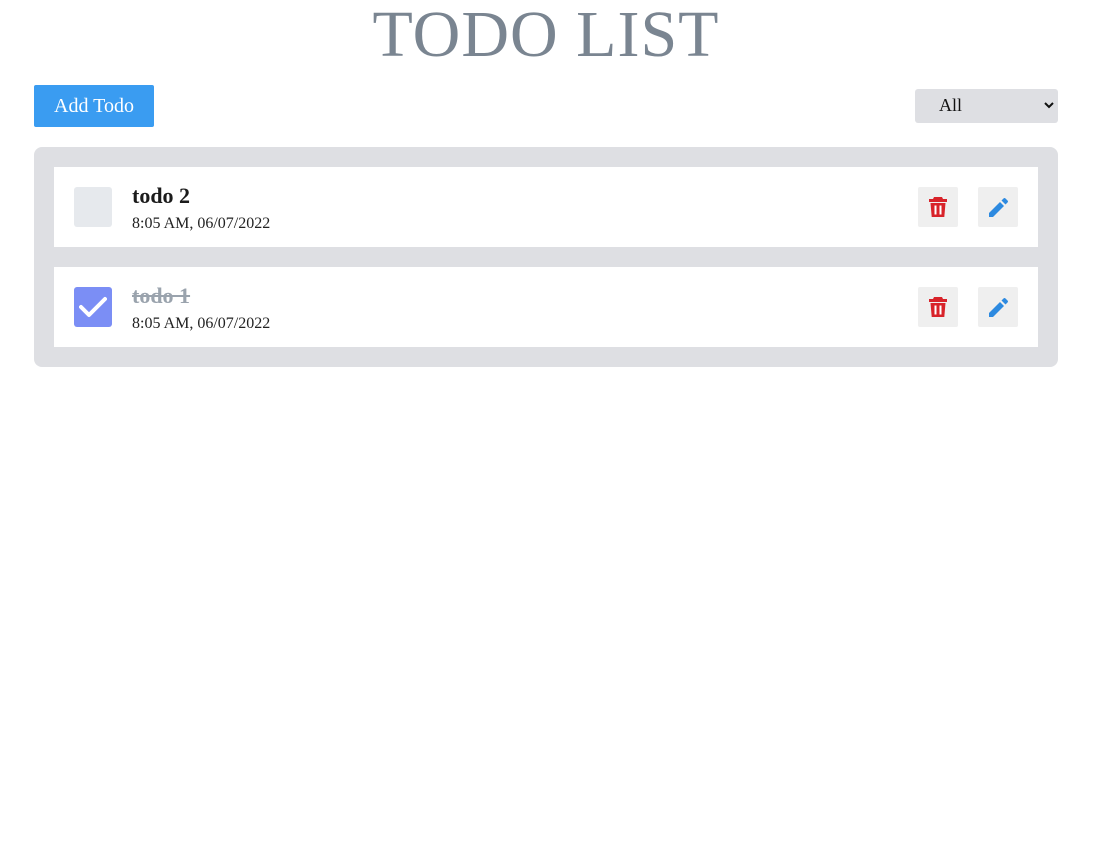  I want to click on page-title: TODO LIST, so click(546, 35).